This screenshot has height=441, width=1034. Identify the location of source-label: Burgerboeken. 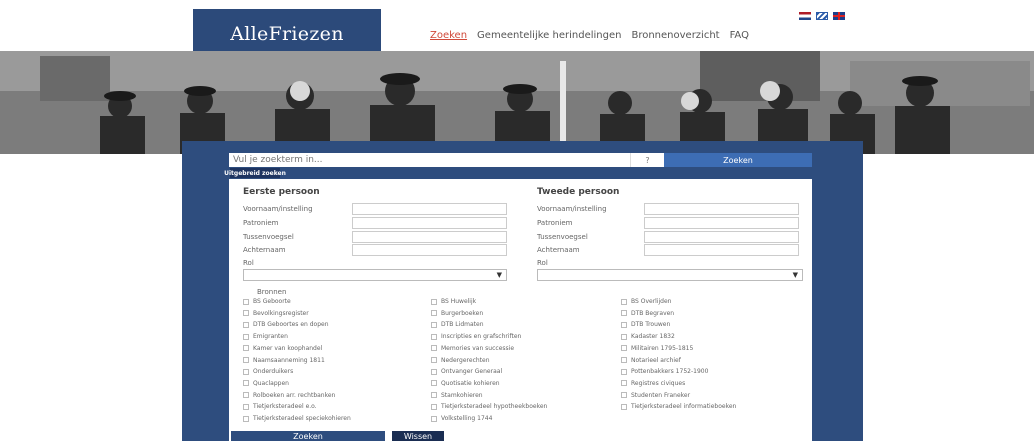
(462, 313).